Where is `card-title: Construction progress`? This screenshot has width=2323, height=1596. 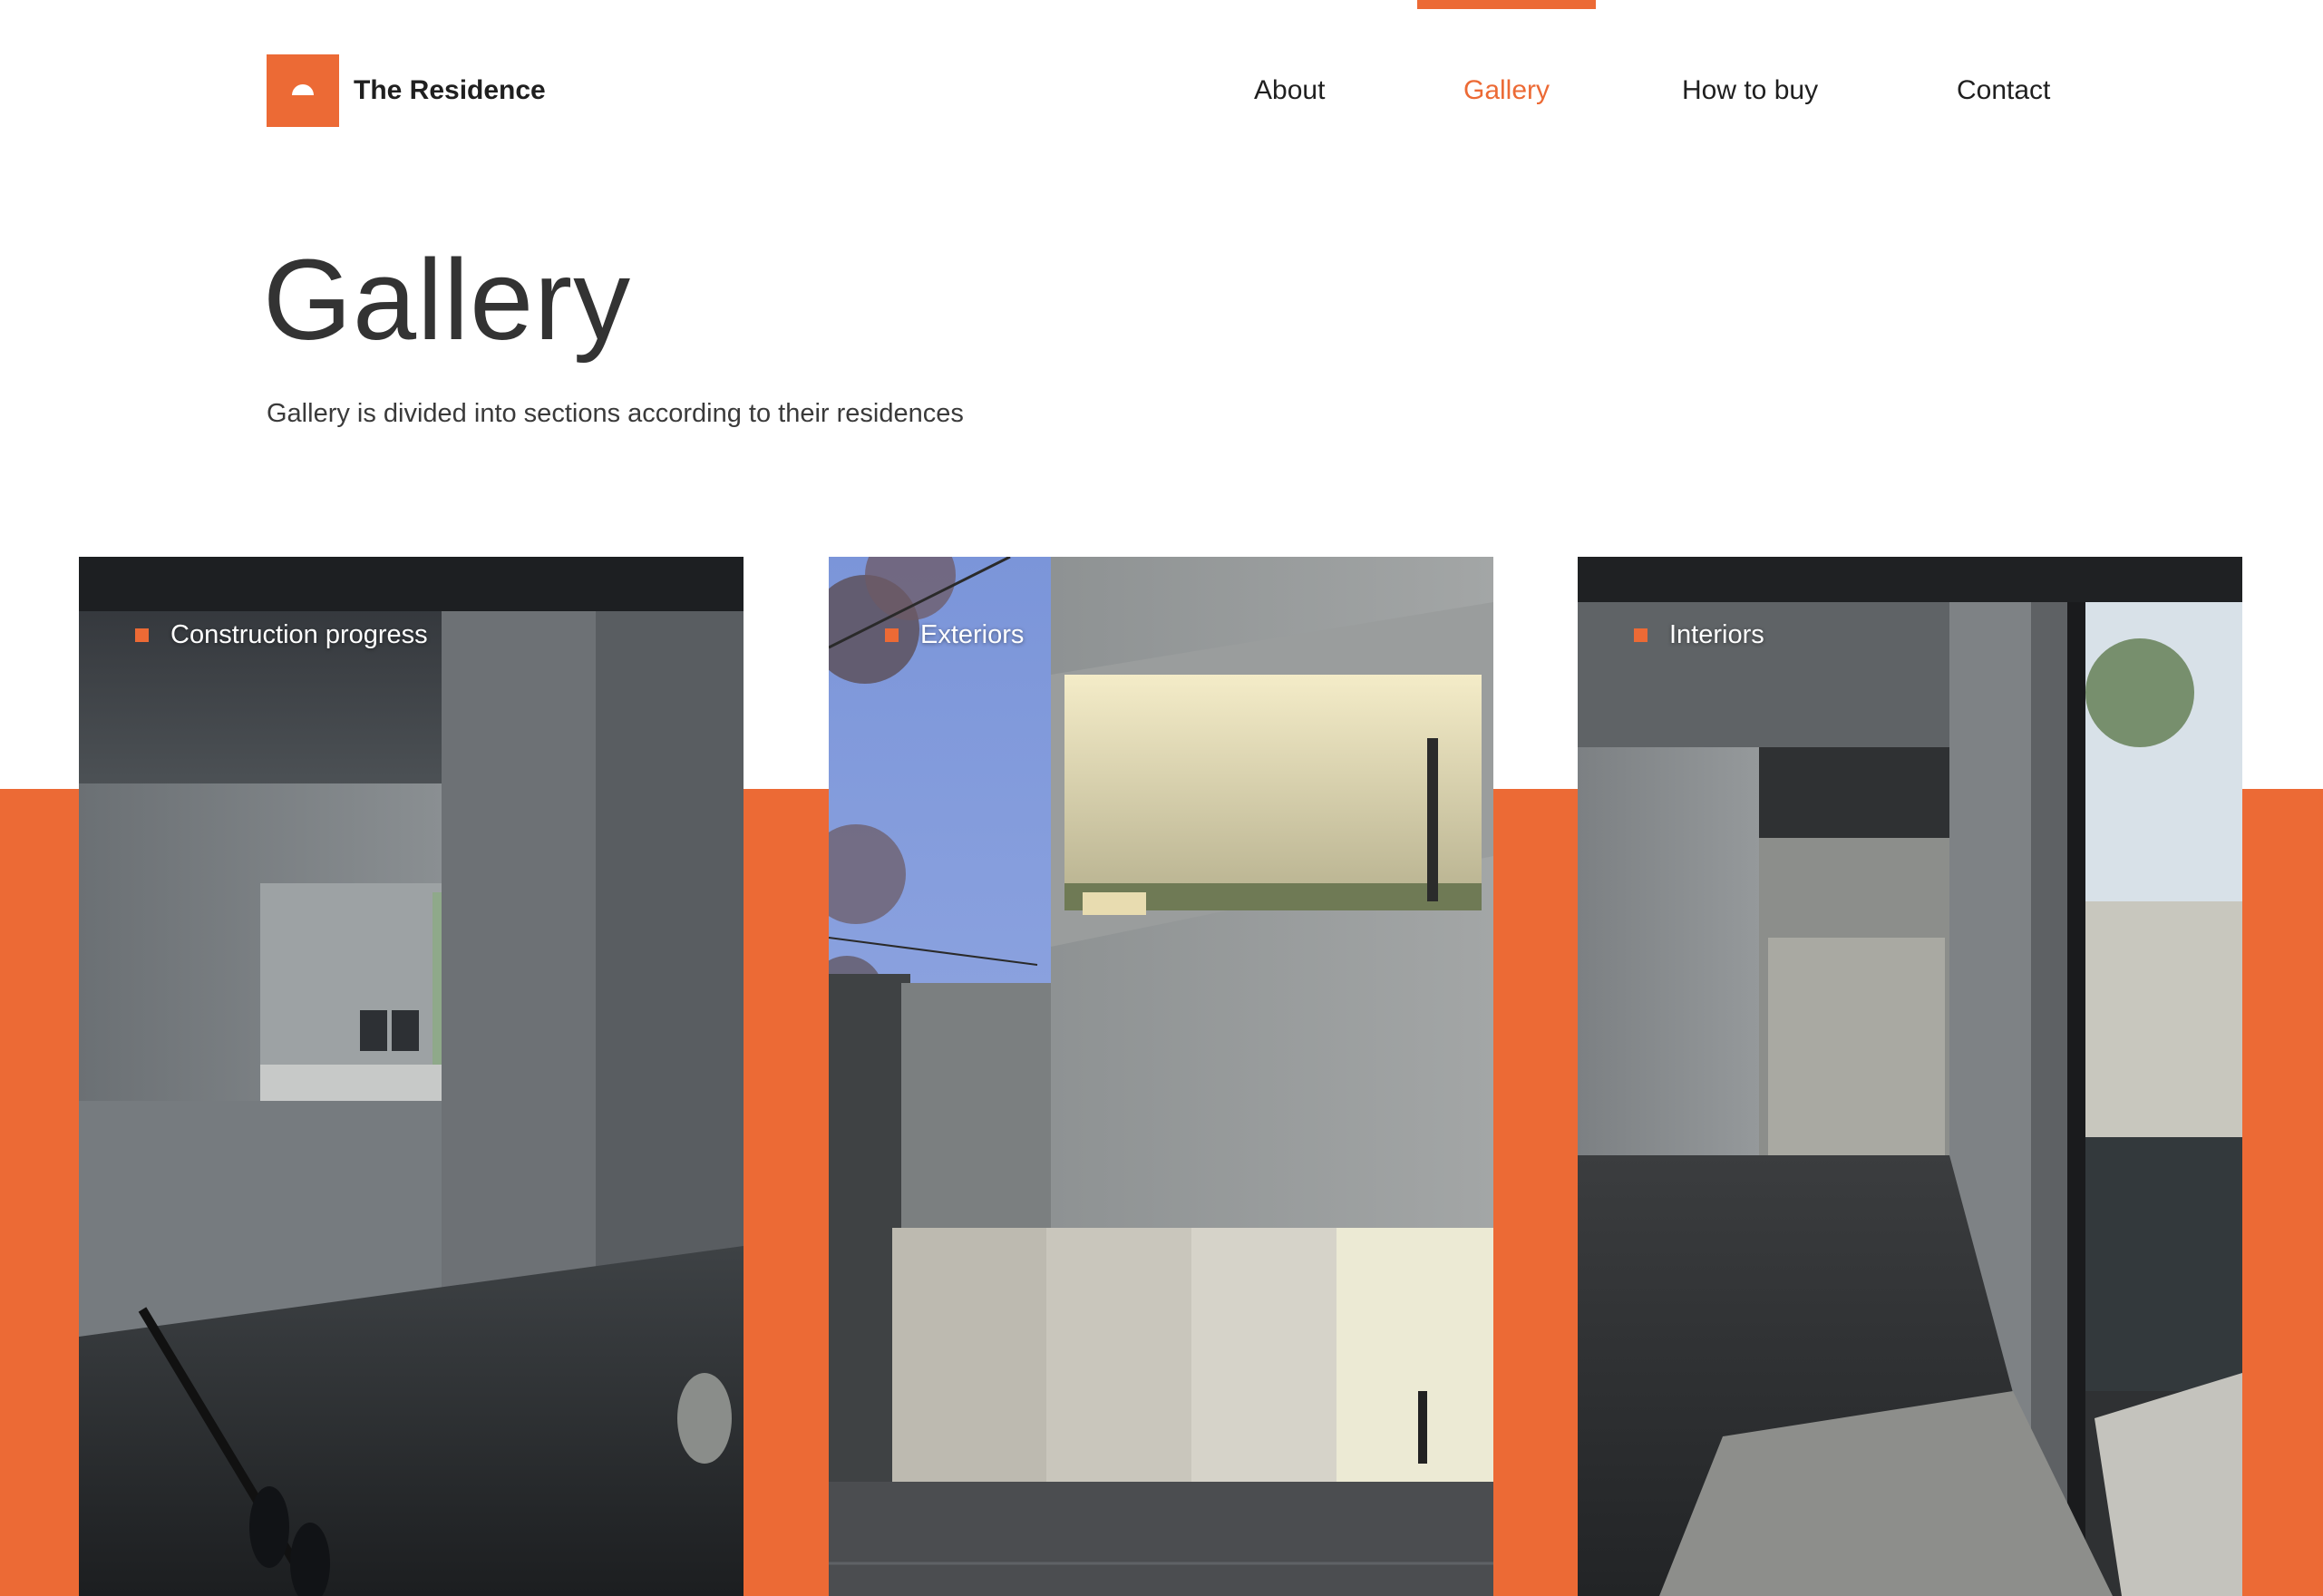
card-title: Construction progress is located at coordinates (299, 634).